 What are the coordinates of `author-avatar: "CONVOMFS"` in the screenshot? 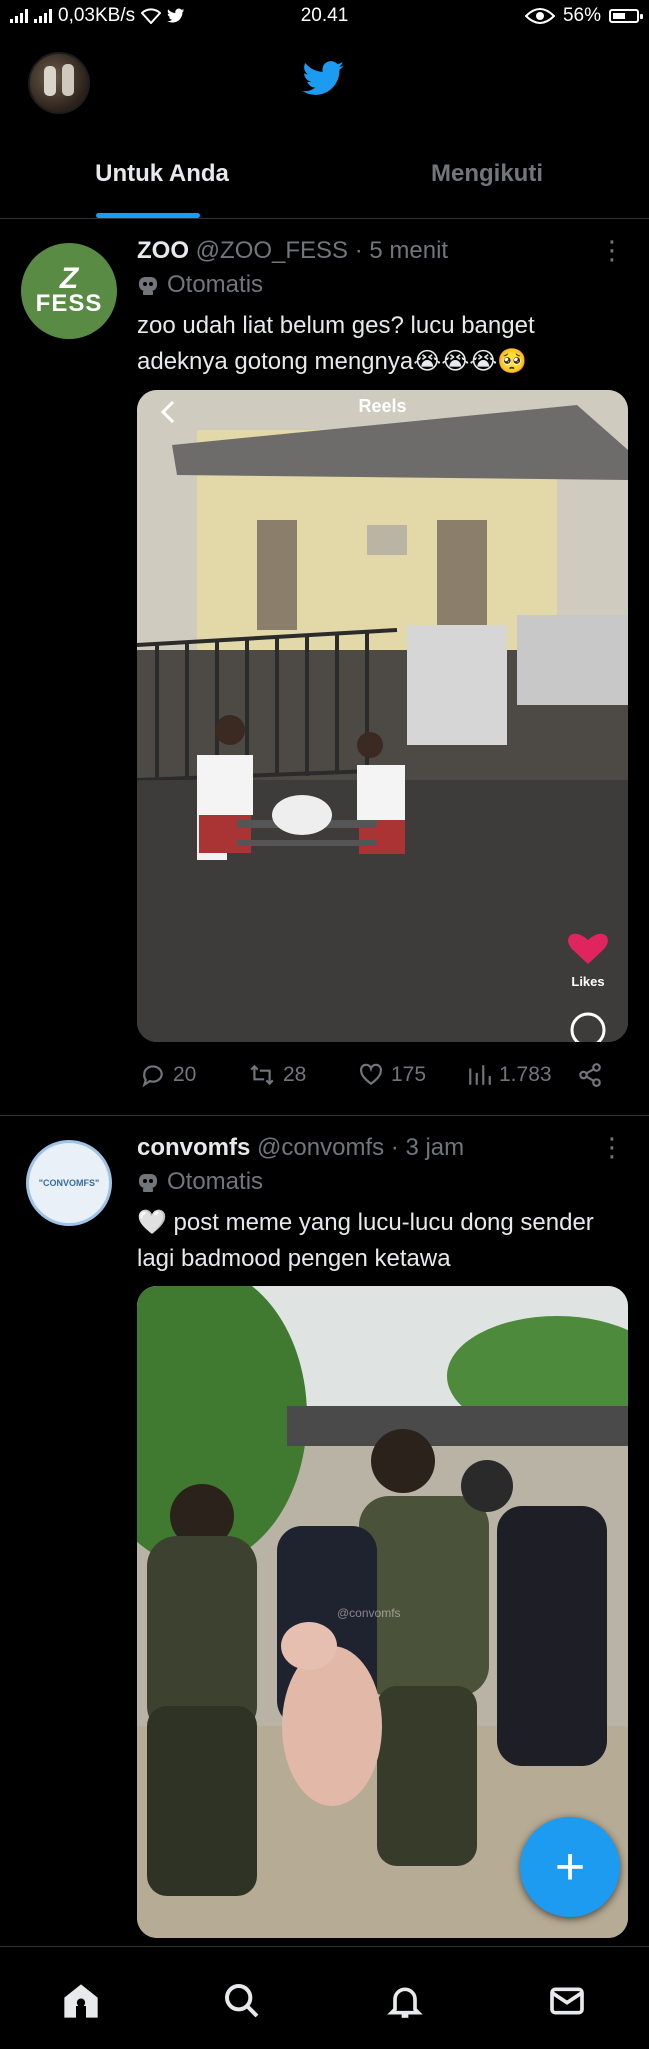 It's located at (69, 1183).